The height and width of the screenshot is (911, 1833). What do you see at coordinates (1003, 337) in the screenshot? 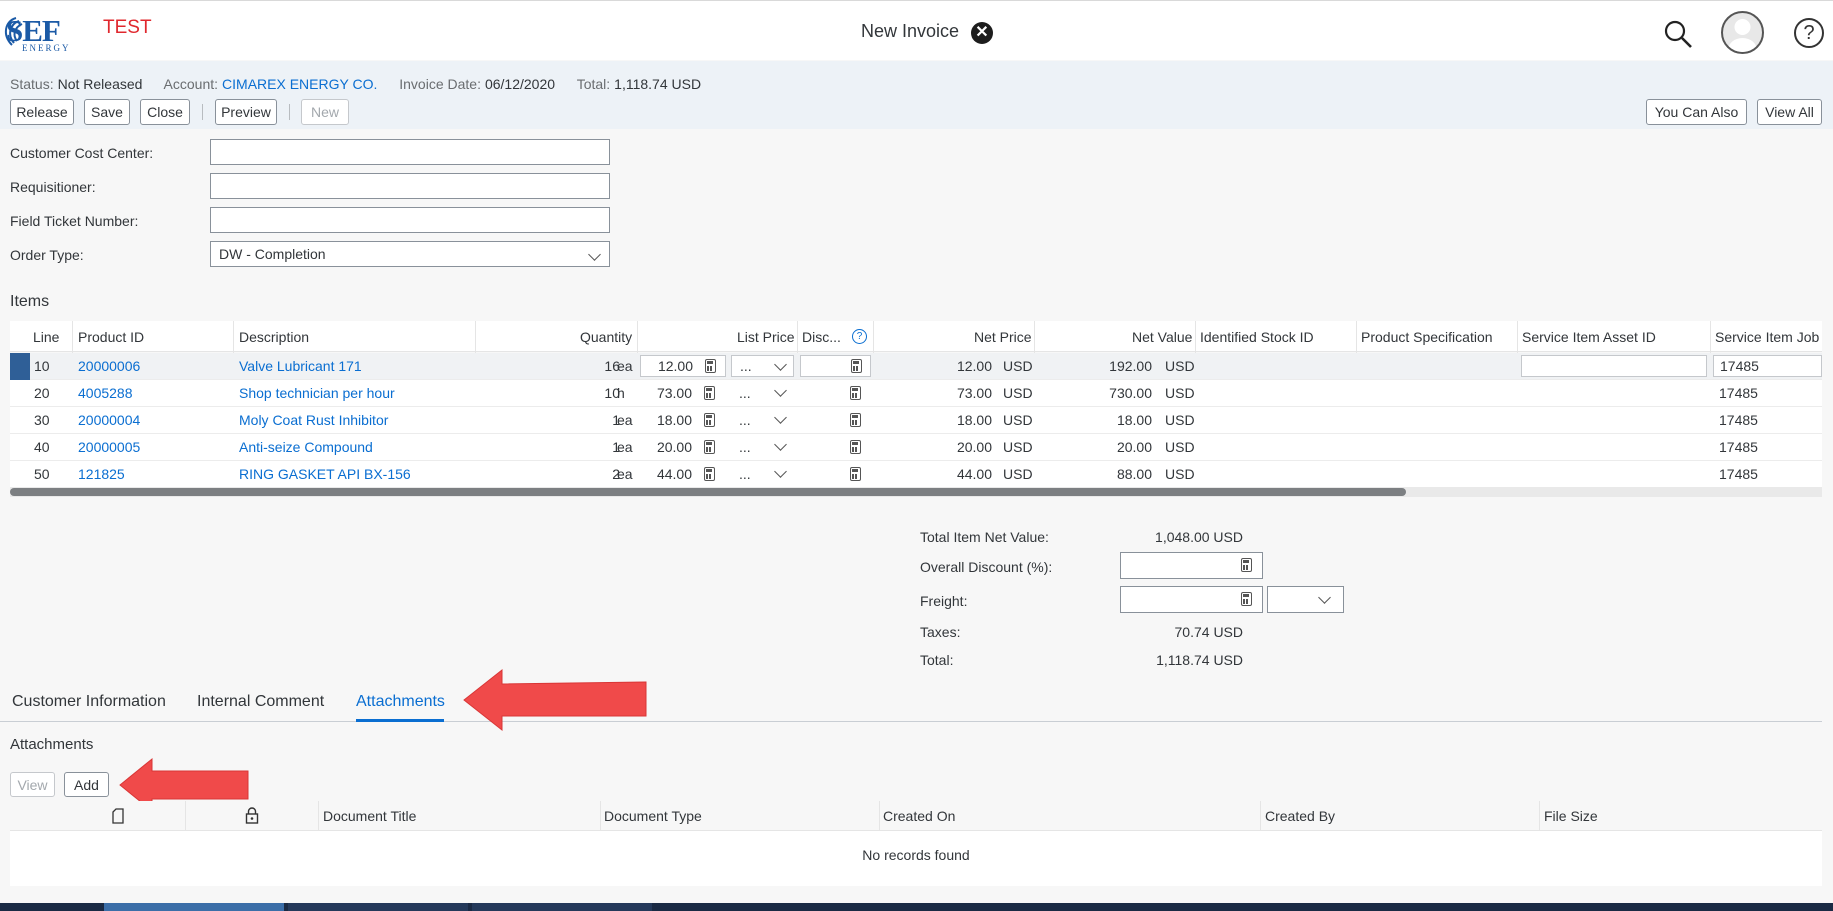
I see `col-net-price: Net Price` at bounding box center [1003, 337].